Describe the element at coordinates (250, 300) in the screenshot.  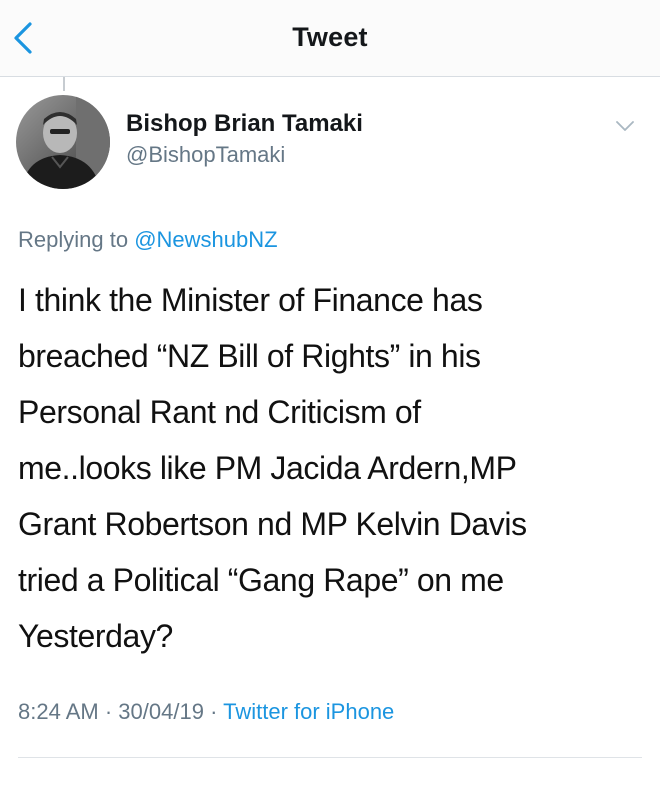
I see `tweet-text-line: I think the Minister of Finance has` at that location.